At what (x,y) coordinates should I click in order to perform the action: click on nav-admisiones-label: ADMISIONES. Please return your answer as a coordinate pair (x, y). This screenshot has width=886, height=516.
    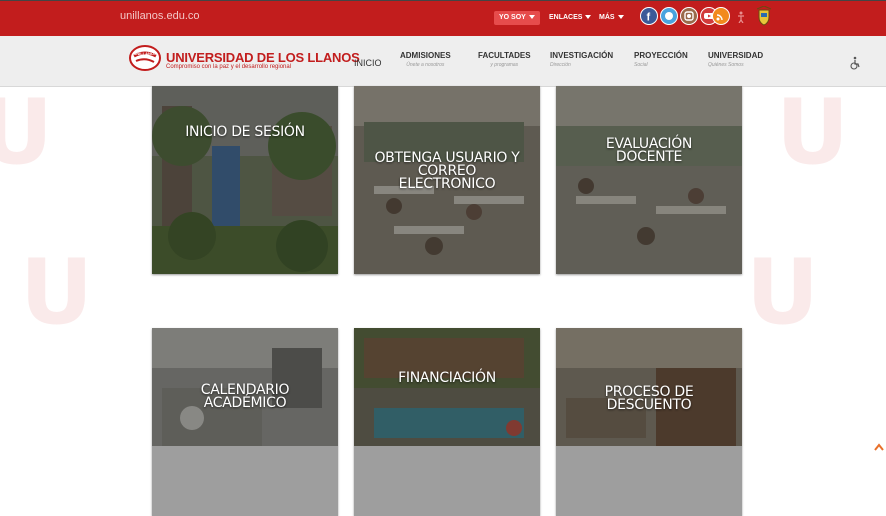
    Looking at the image, I should click on (425, 55).